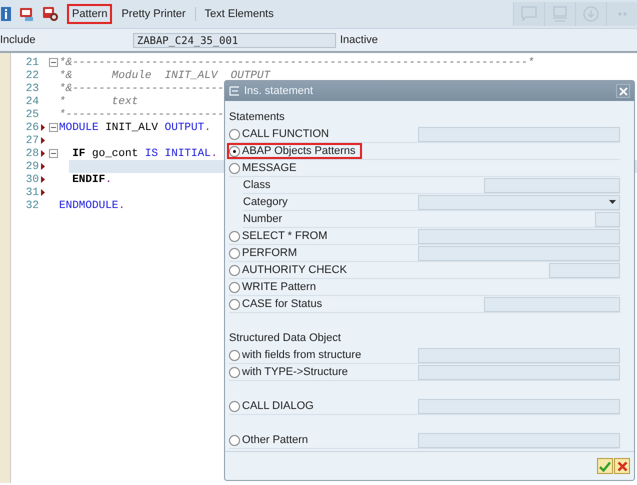  I want to click on section-heading: Structured Data Object, so click(285, 338).